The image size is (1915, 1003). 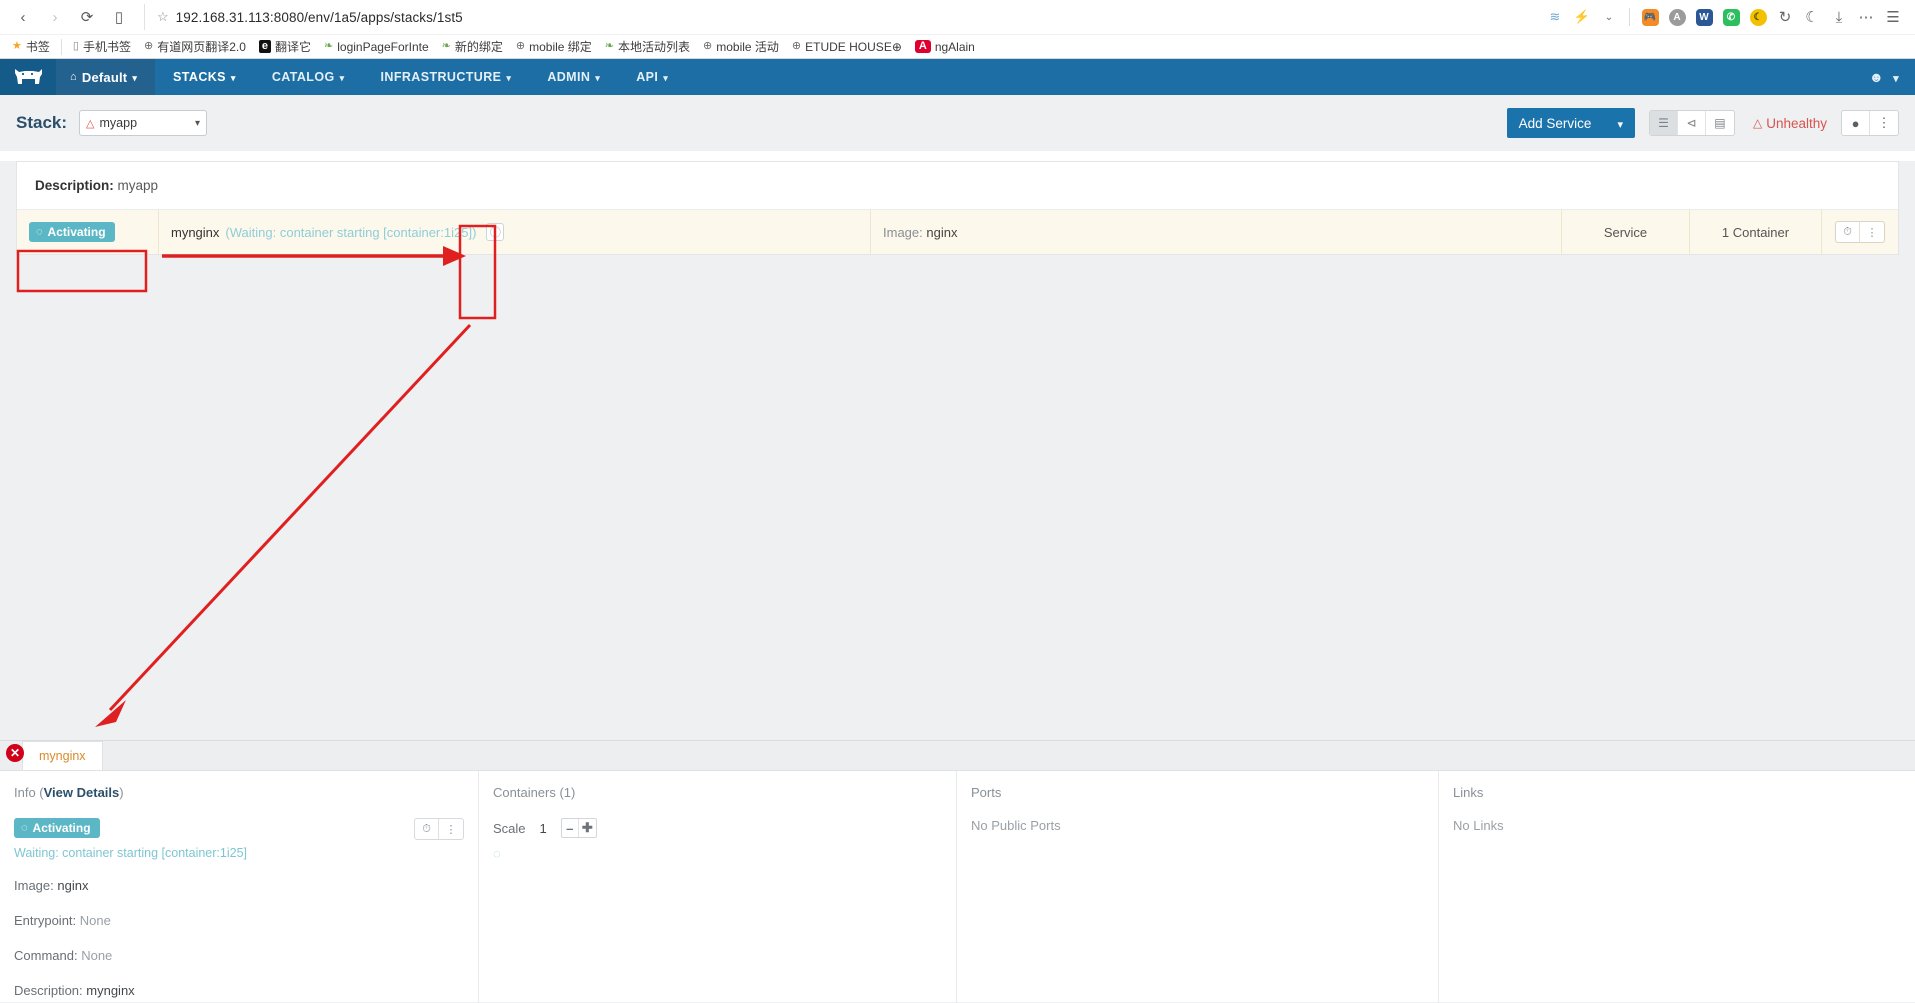 I want to click on bookmark-star-icon: ☆, so click(x=163, y=17).